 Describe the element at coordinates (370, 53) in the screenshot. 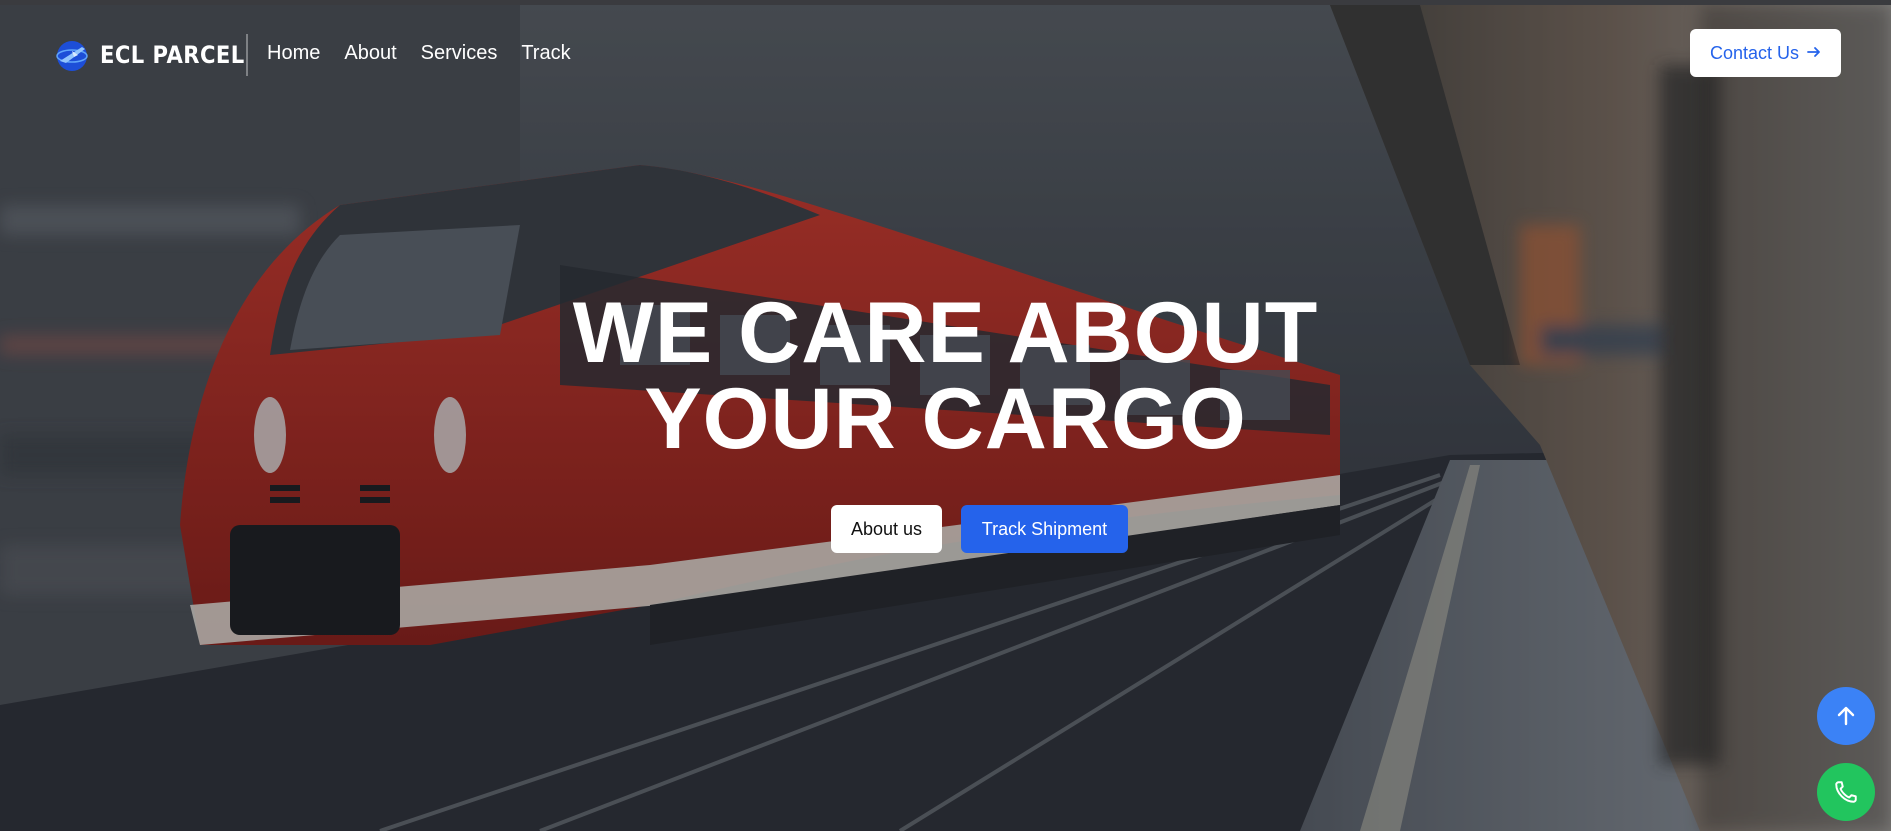

I see `nav-about: About` at that location.